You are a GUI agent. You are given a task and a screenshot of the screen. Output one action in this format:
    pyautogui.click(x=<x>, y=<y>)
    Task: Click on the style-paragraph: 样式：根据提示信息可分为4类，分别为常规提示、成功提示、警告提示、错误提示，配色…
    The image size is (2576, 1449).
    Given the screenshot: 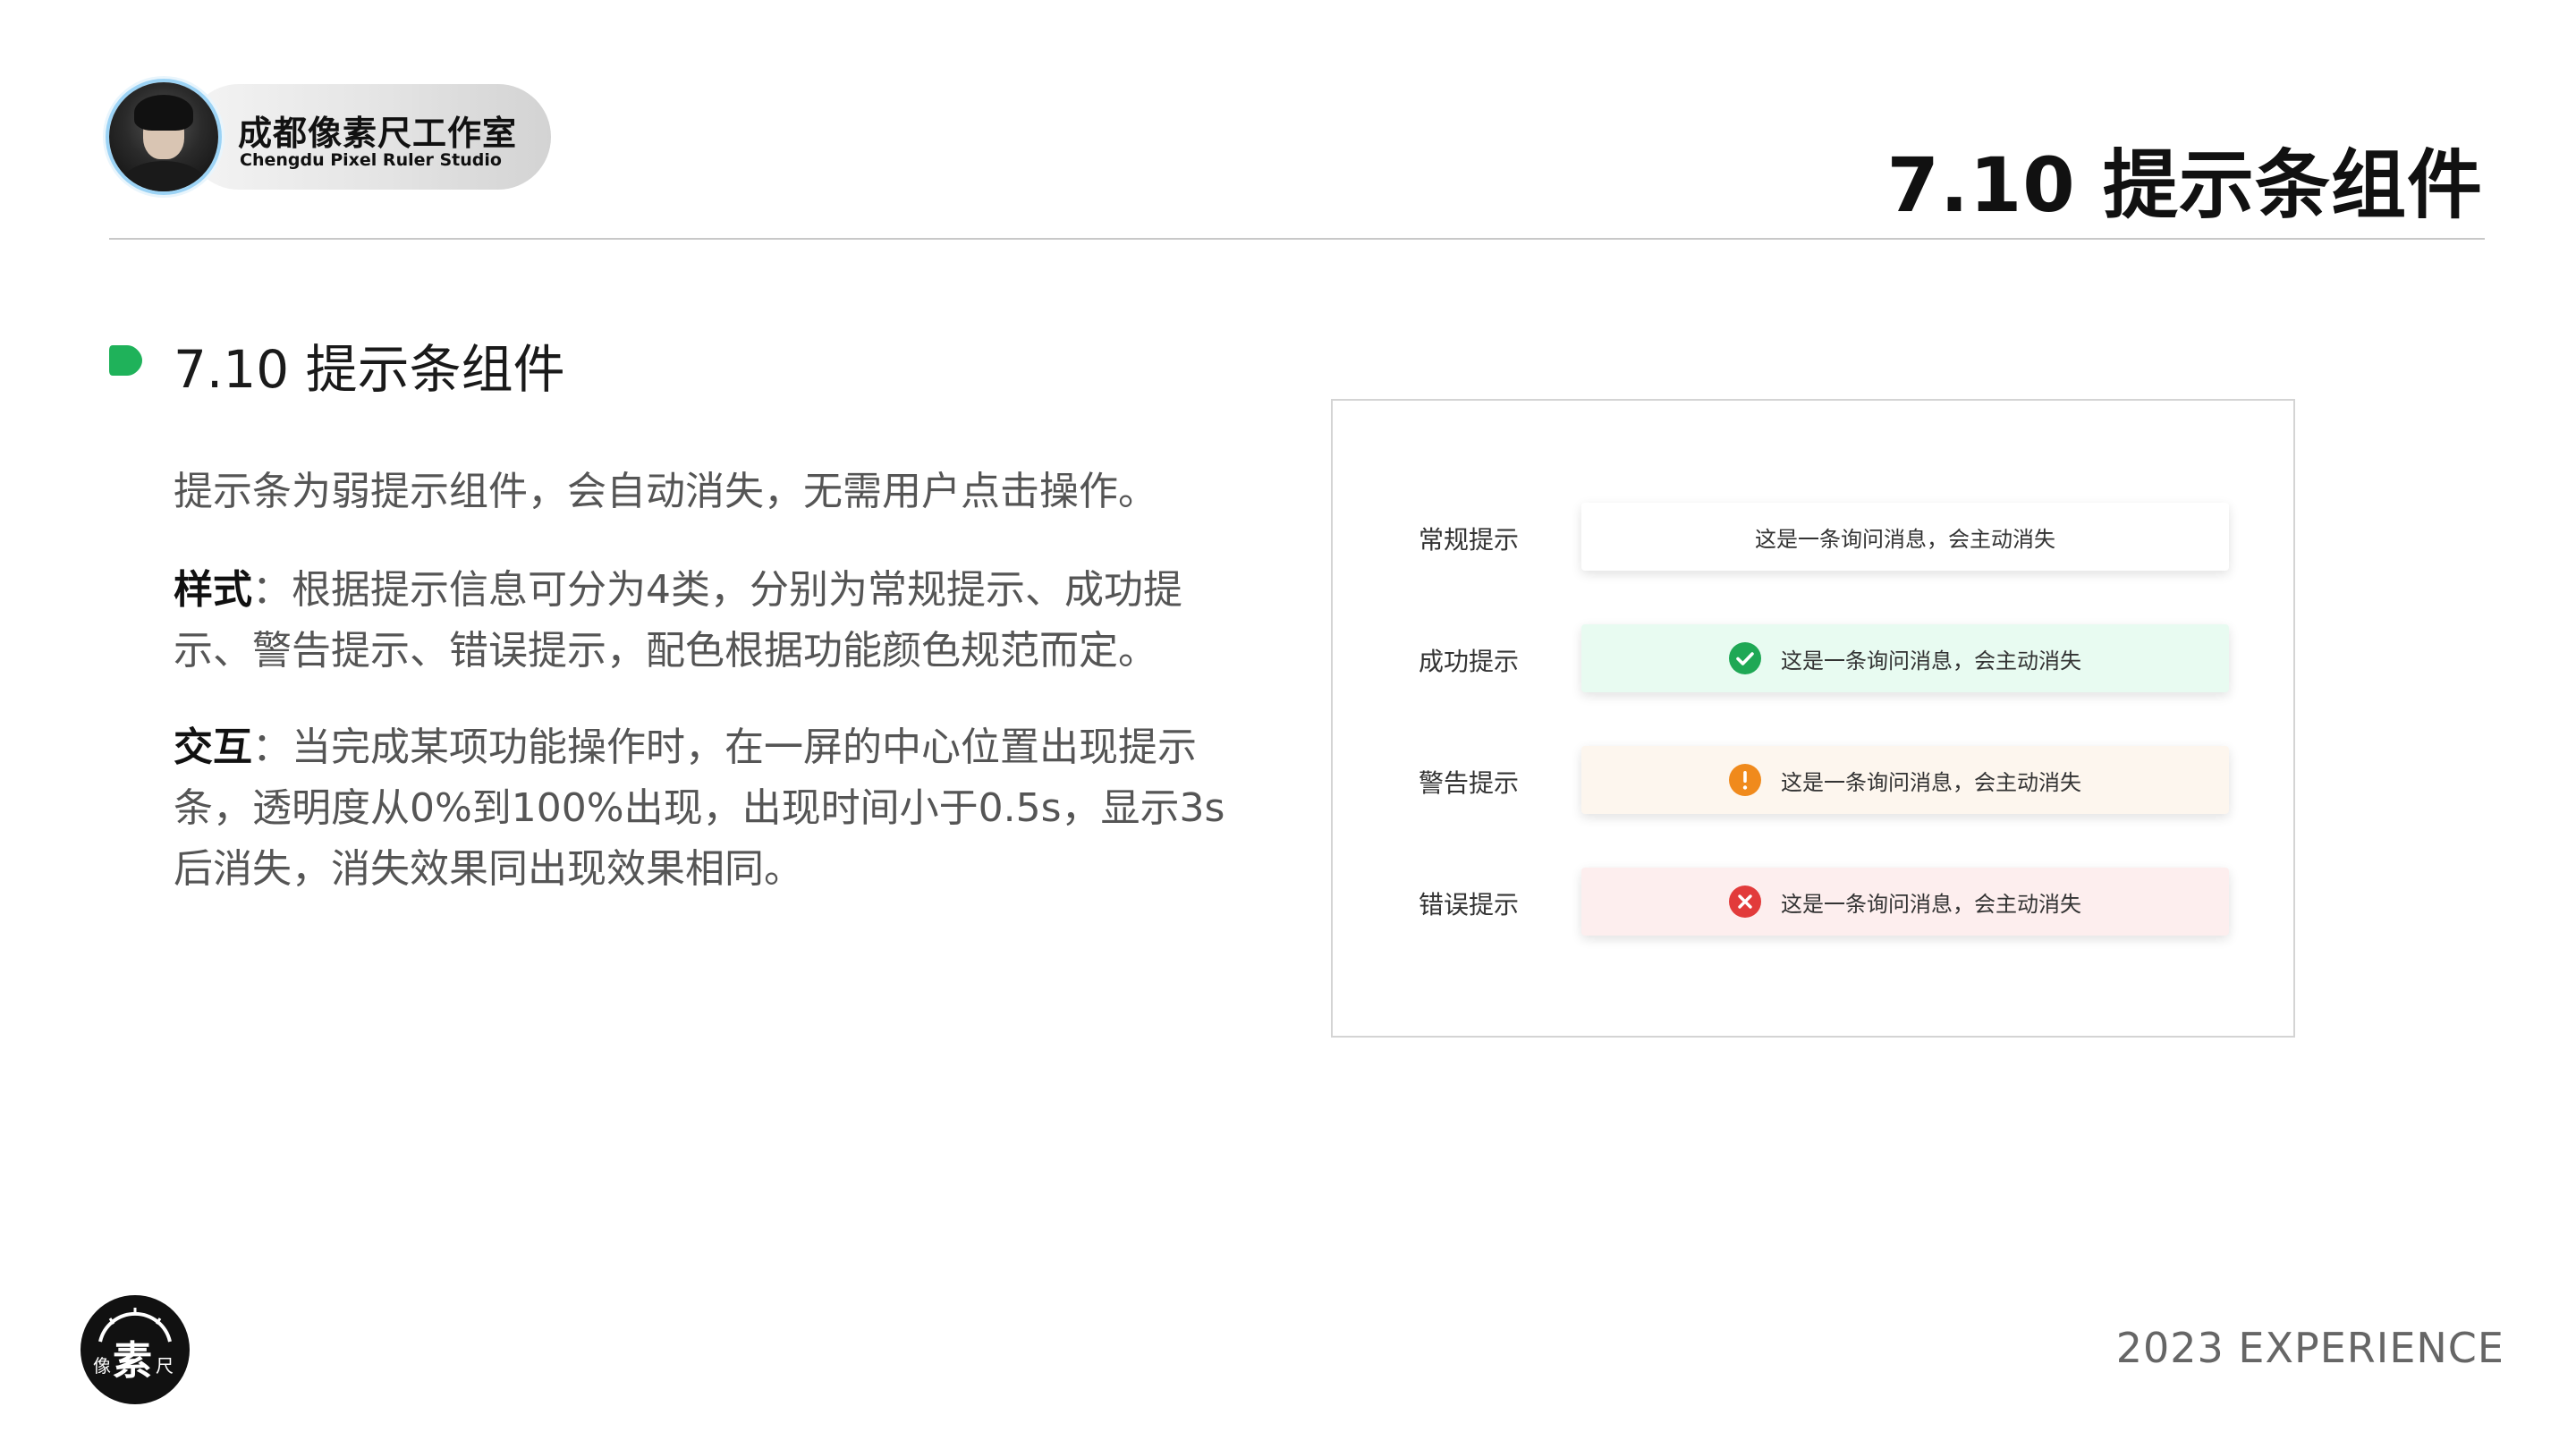 What is the action you would take?
    pyautogui.click(x=708, y=621)
    